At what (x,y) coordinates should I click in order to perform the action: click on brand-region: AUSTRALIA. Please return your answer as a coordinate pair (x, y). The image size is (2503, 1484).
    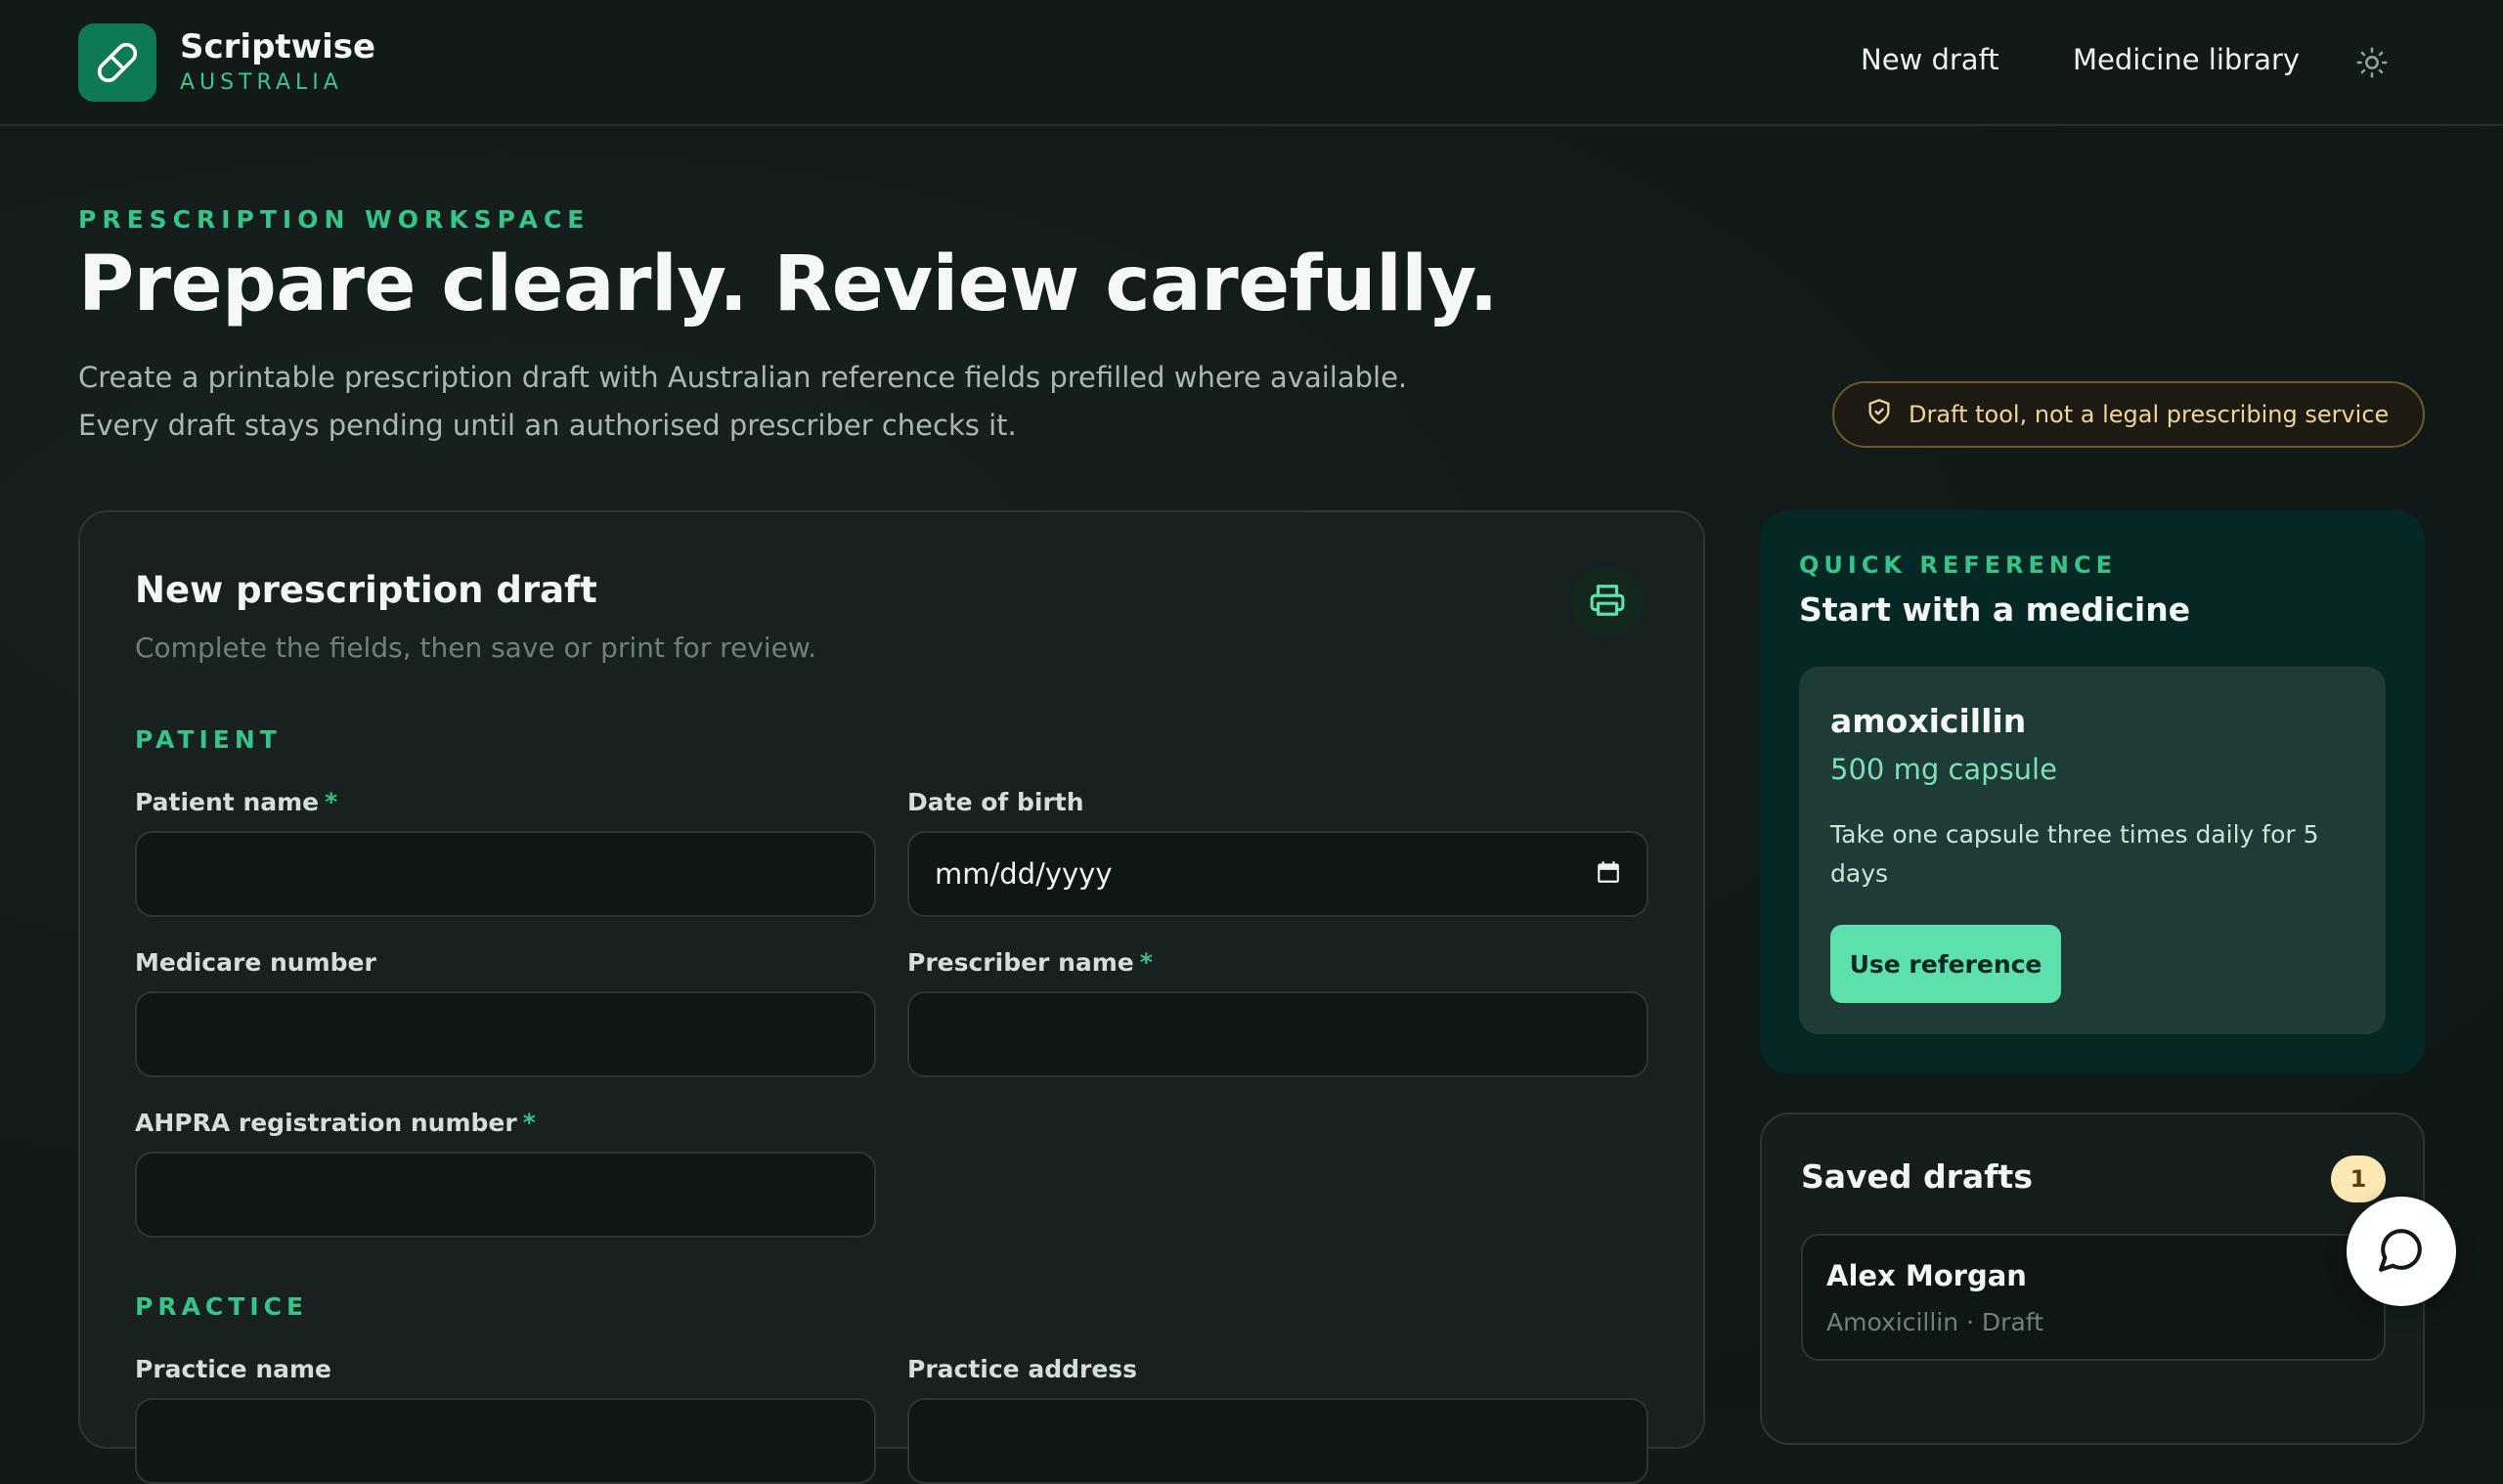
    Looking at the image, I should click on (261, 82).